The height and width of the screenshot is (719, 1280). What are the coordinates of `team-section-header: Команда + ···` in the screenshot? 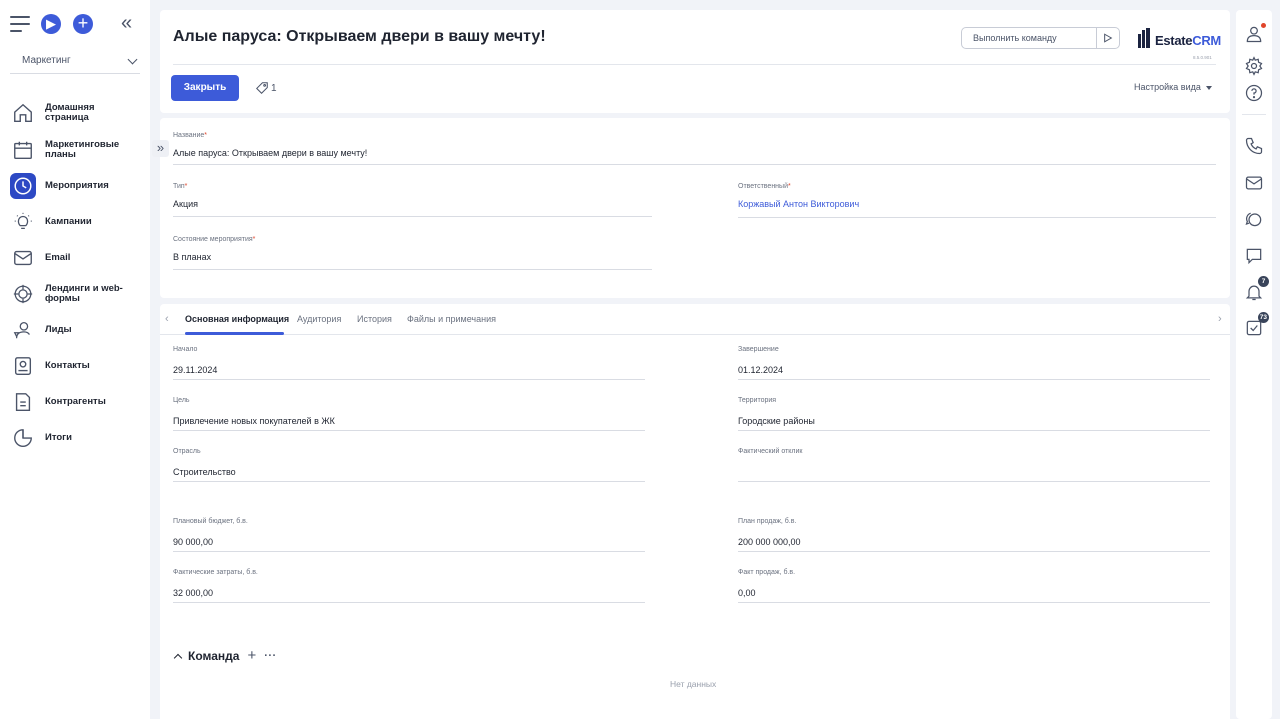 It's located at (225, 655).